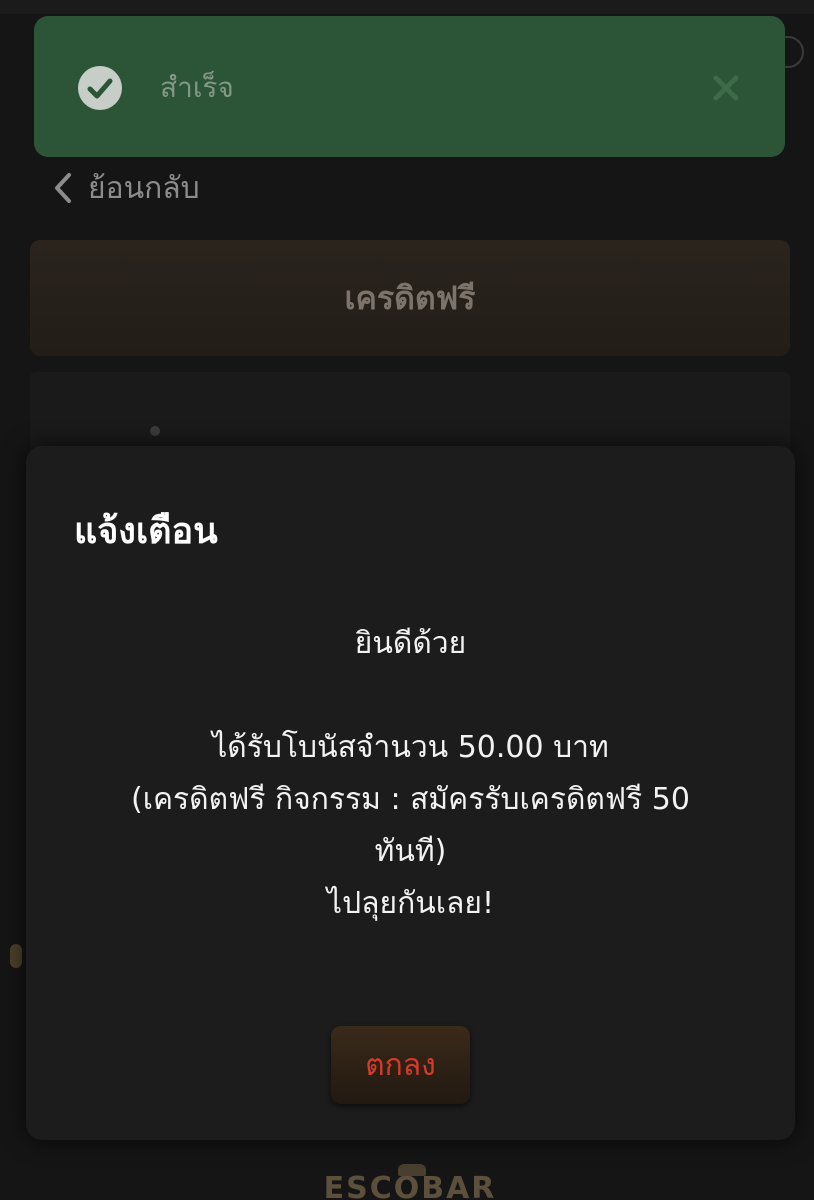 Image resolution: width=814 pixels, height=1200 pixels. I want to click on back-link: ย้อนกลับ, so click(126, 188).